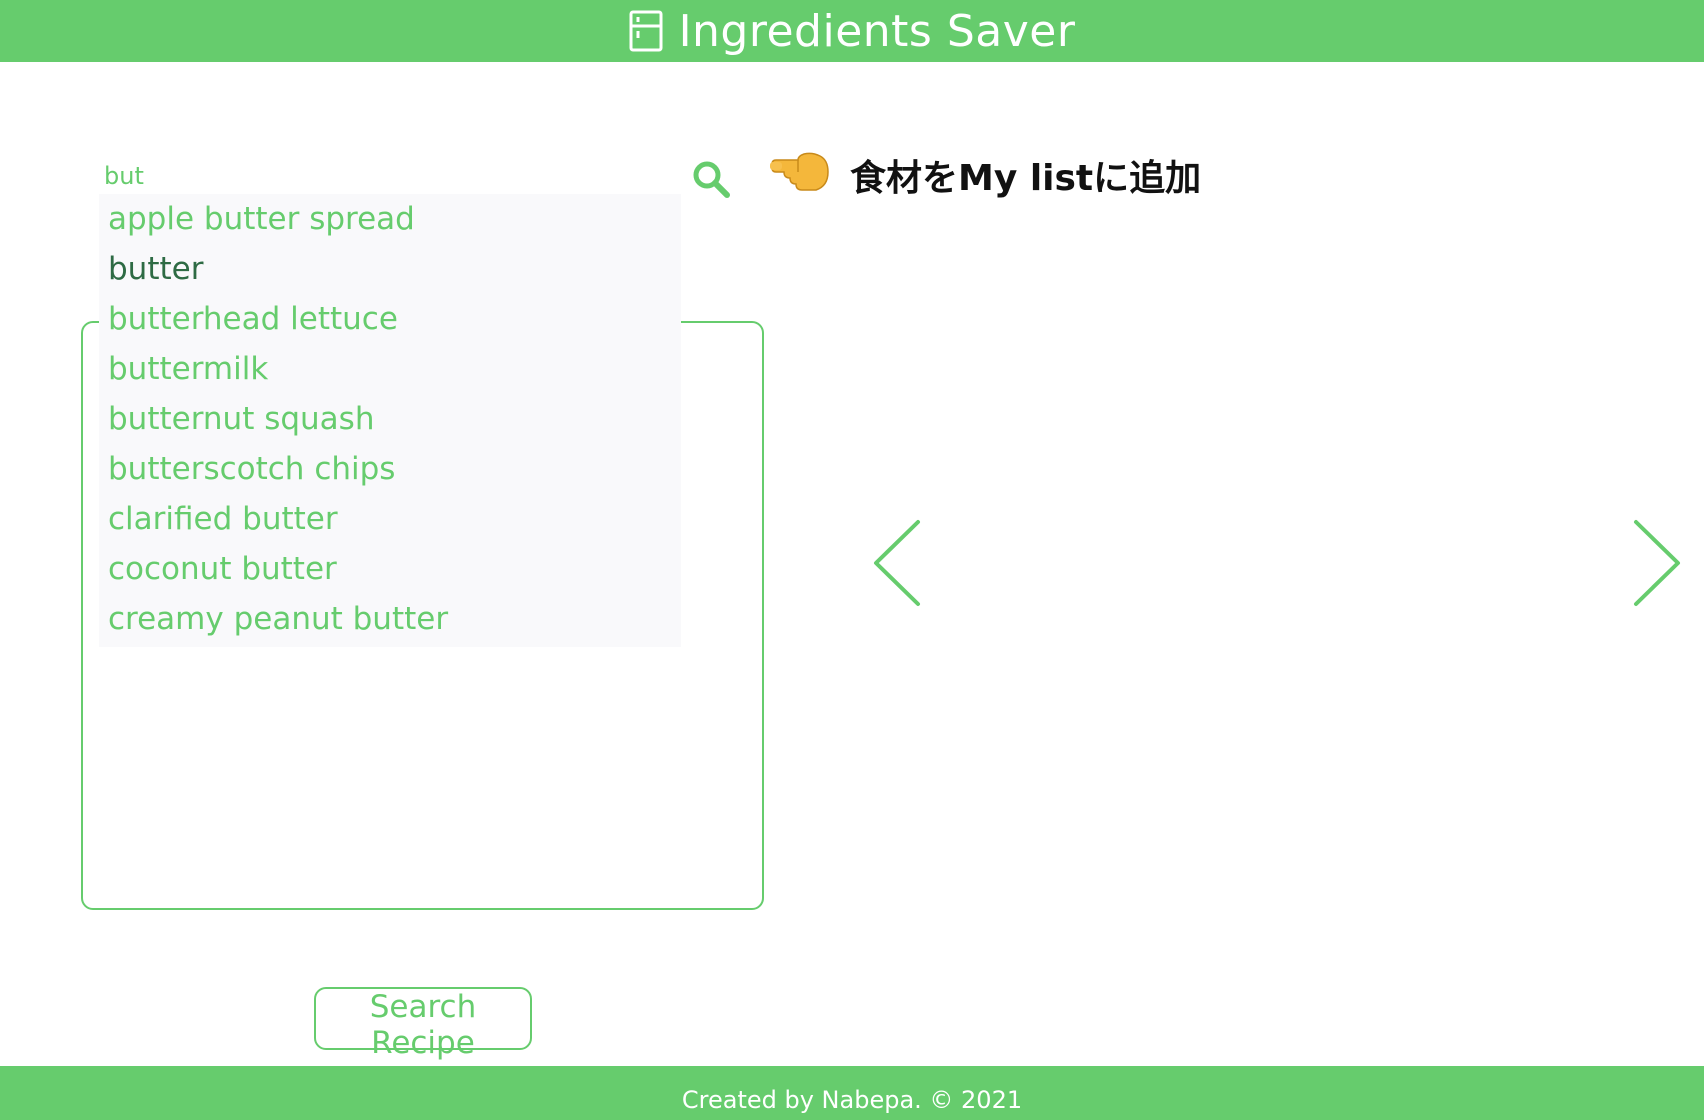  I want to click on dropdown-item: coconut butter, so click(390, 569).